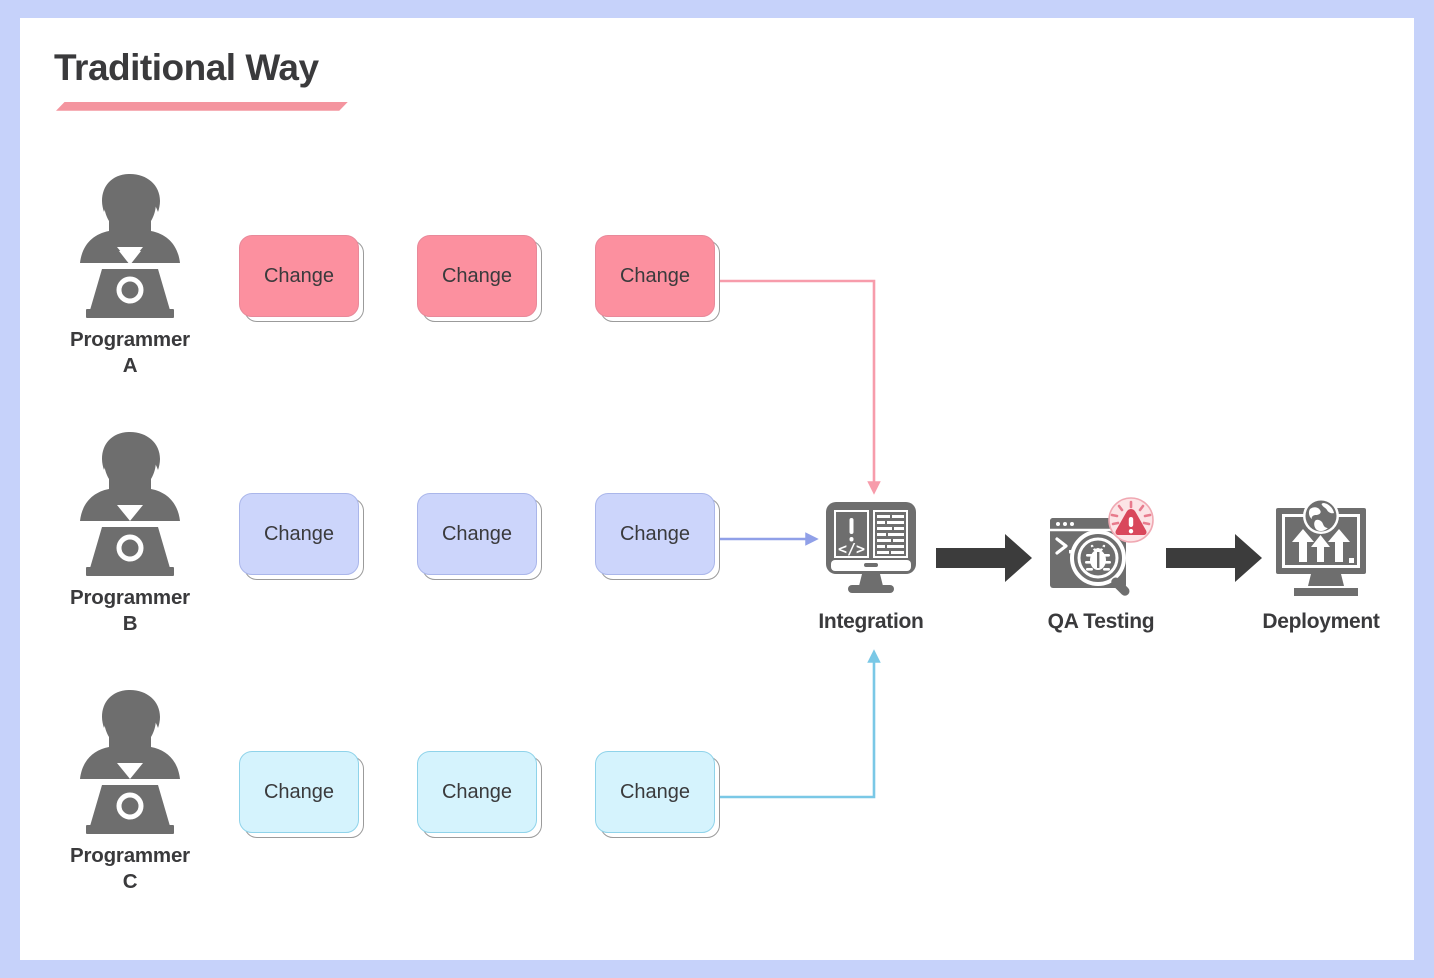 The width and height of the screenshot is (1434, 978). I want to click on monitor-code-icon: </>, so click(871, 547).